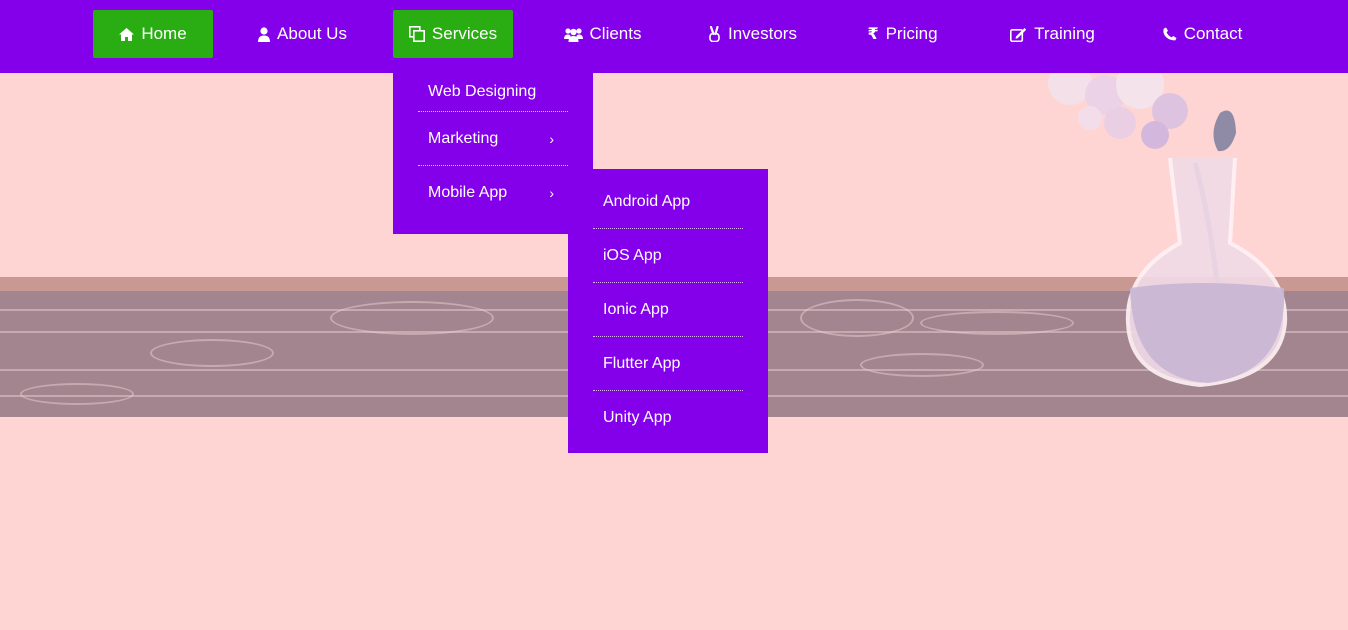 The width and height of the screenshot is (1348, 630). I want to click on menu-item-ionic-app: Ionic App, so click(668, 310).